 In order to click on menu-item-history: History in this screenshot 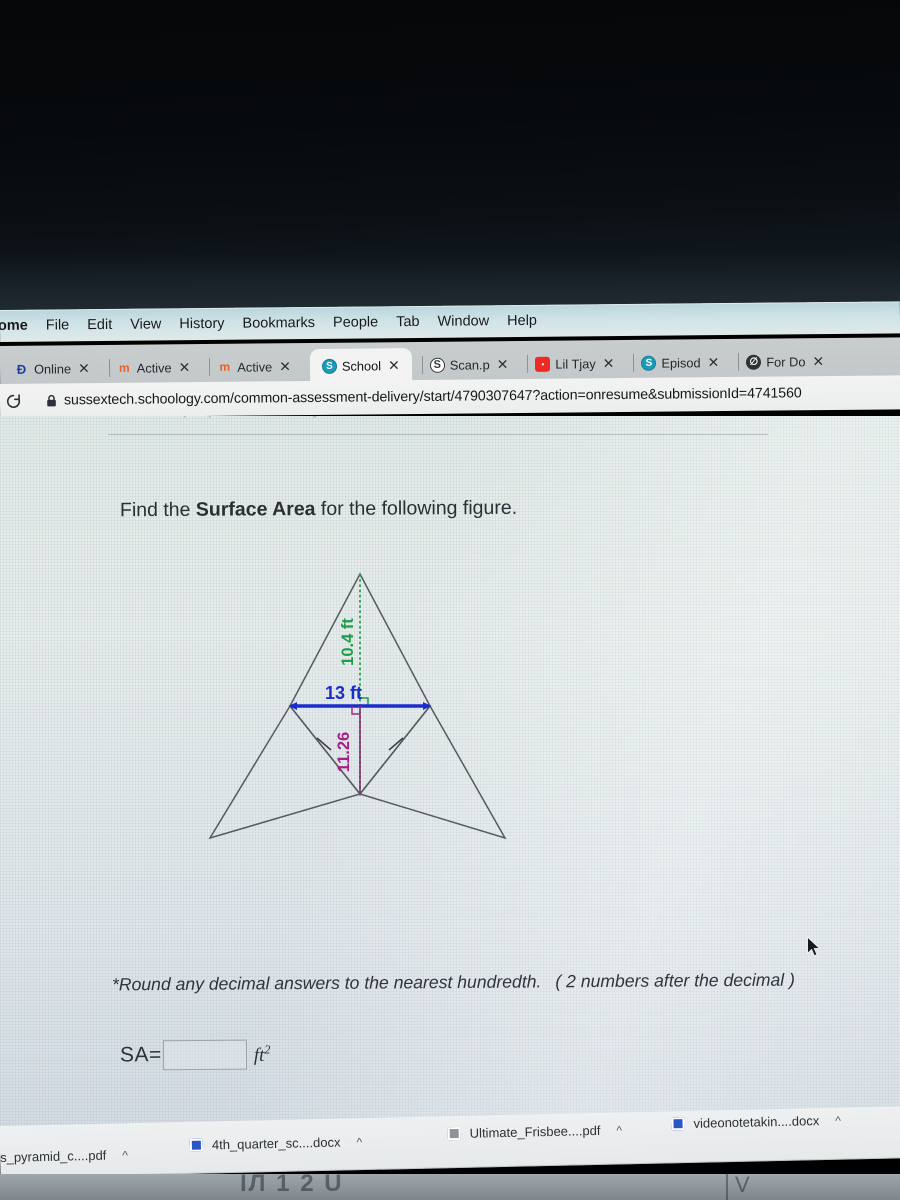, I will do `click(201, 324)`.